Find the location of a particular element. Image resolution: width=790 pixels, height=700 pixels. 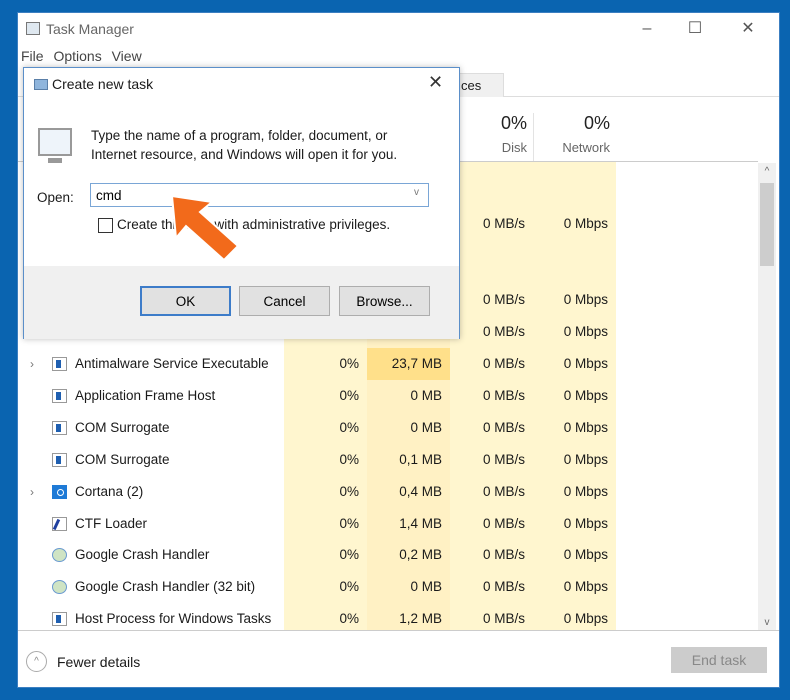

pointer-arrow-icon is located at coordinates (205, 228).